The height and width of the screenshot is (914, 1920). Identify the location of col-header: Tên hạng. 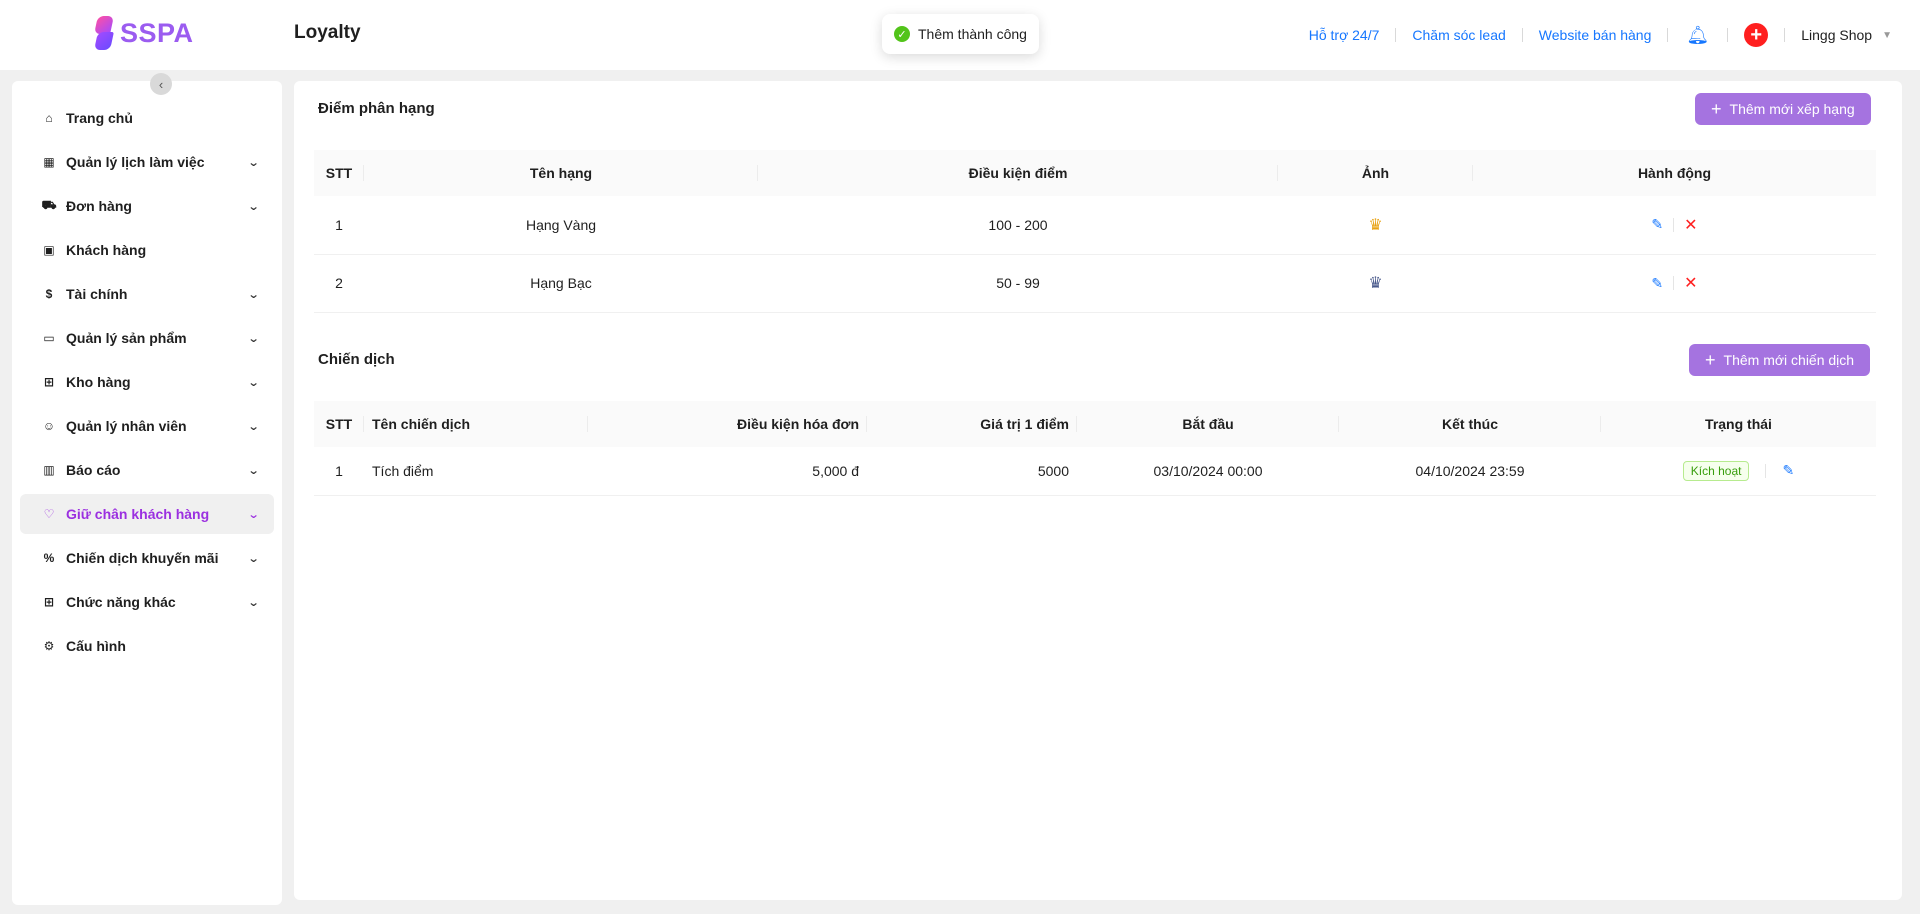
(561, 173).